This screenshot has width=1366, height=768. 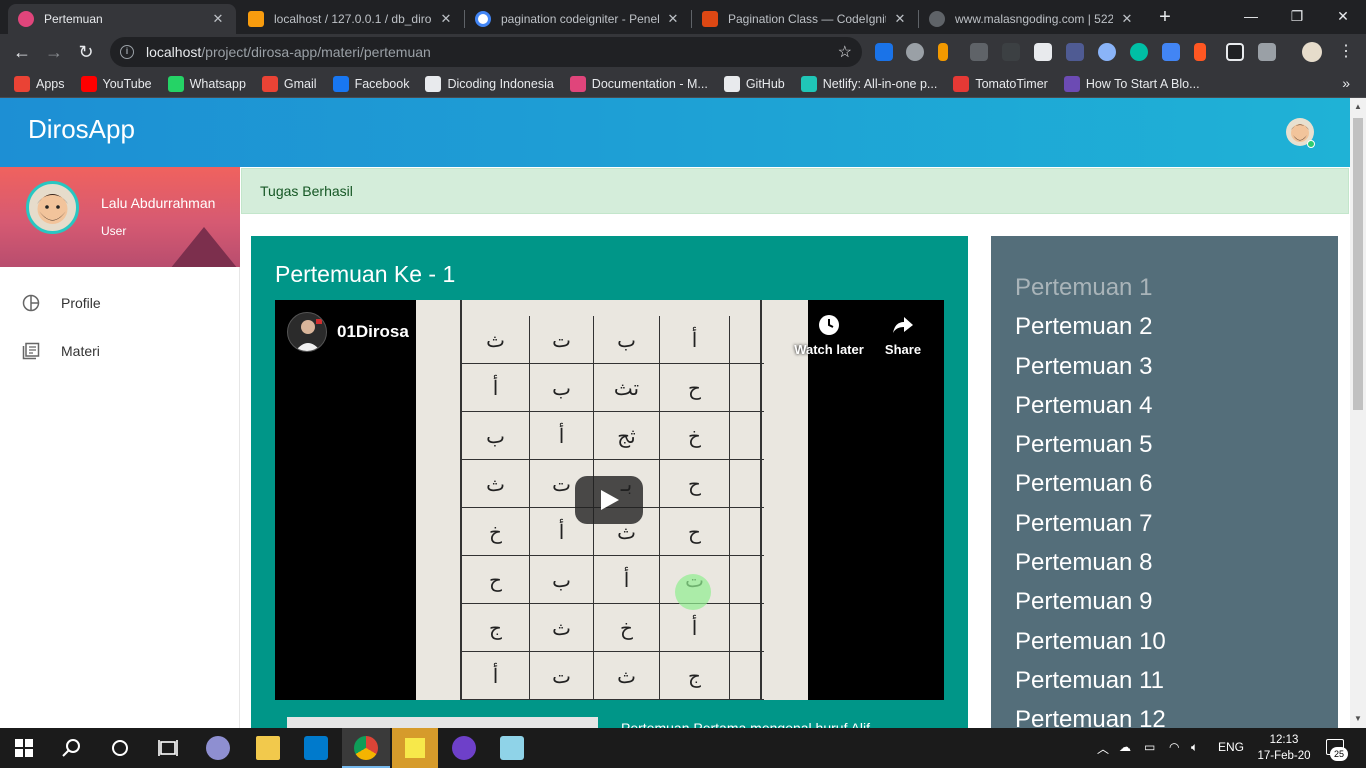 What do you see at coordinates (39, 83) in the screenshot?
I see `bookmark-item: Apps` at bounding box center [39, 83].